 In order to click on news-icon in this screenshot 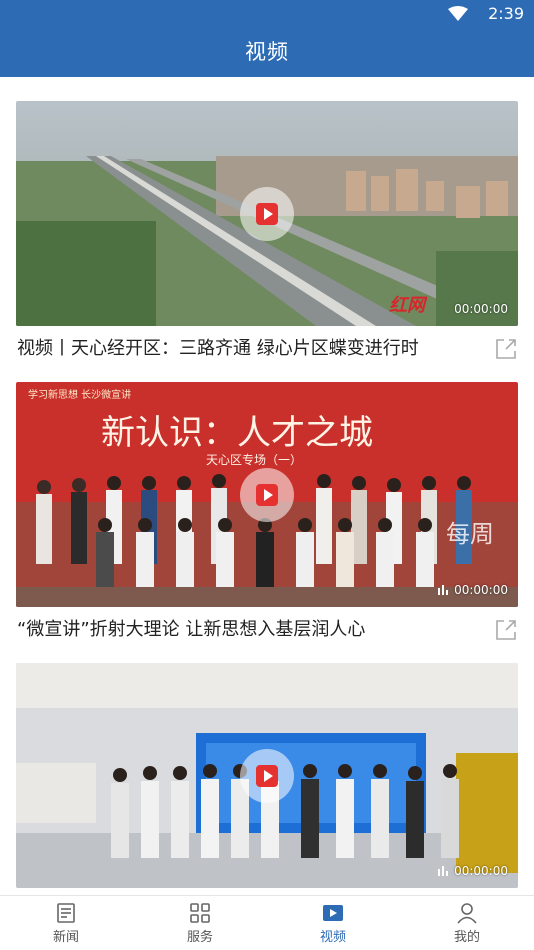, I will do `click(66, 913)`.